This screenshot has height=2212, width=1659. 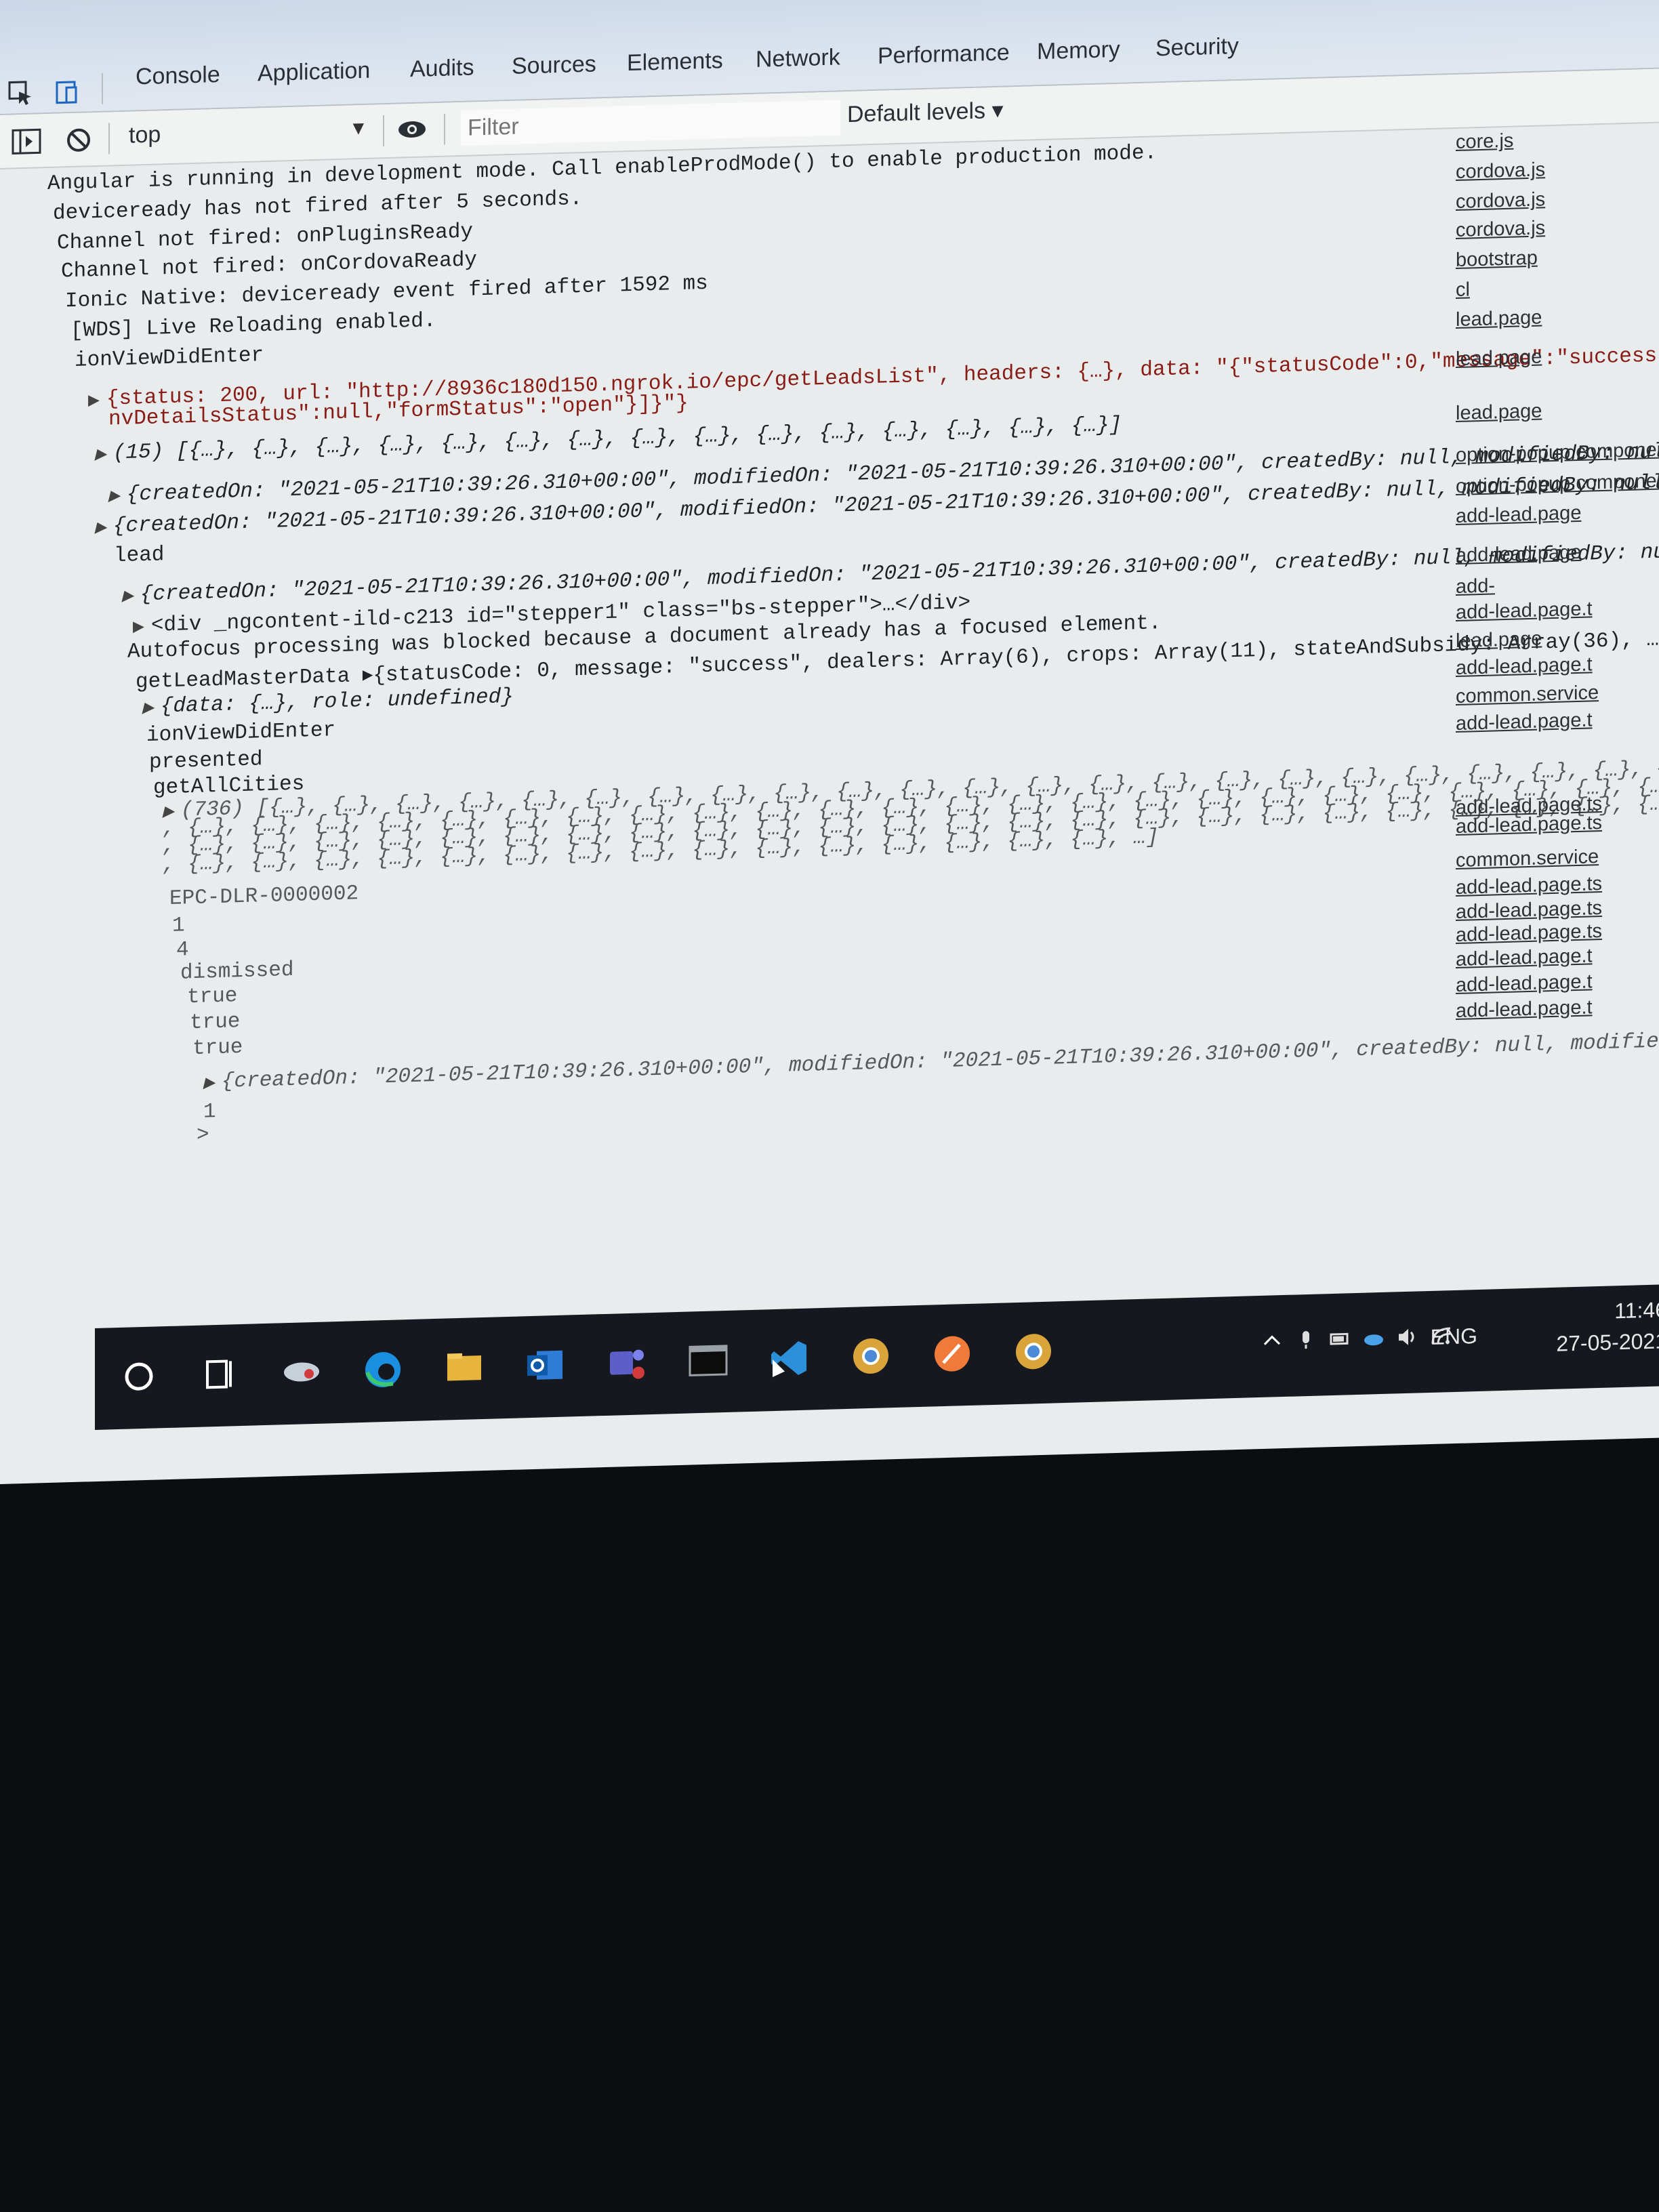 What do you see at coordinates (1454, 1337) in the screenshot?
I see `language-indicator: ENG` at bounding box center [1454, 1337].